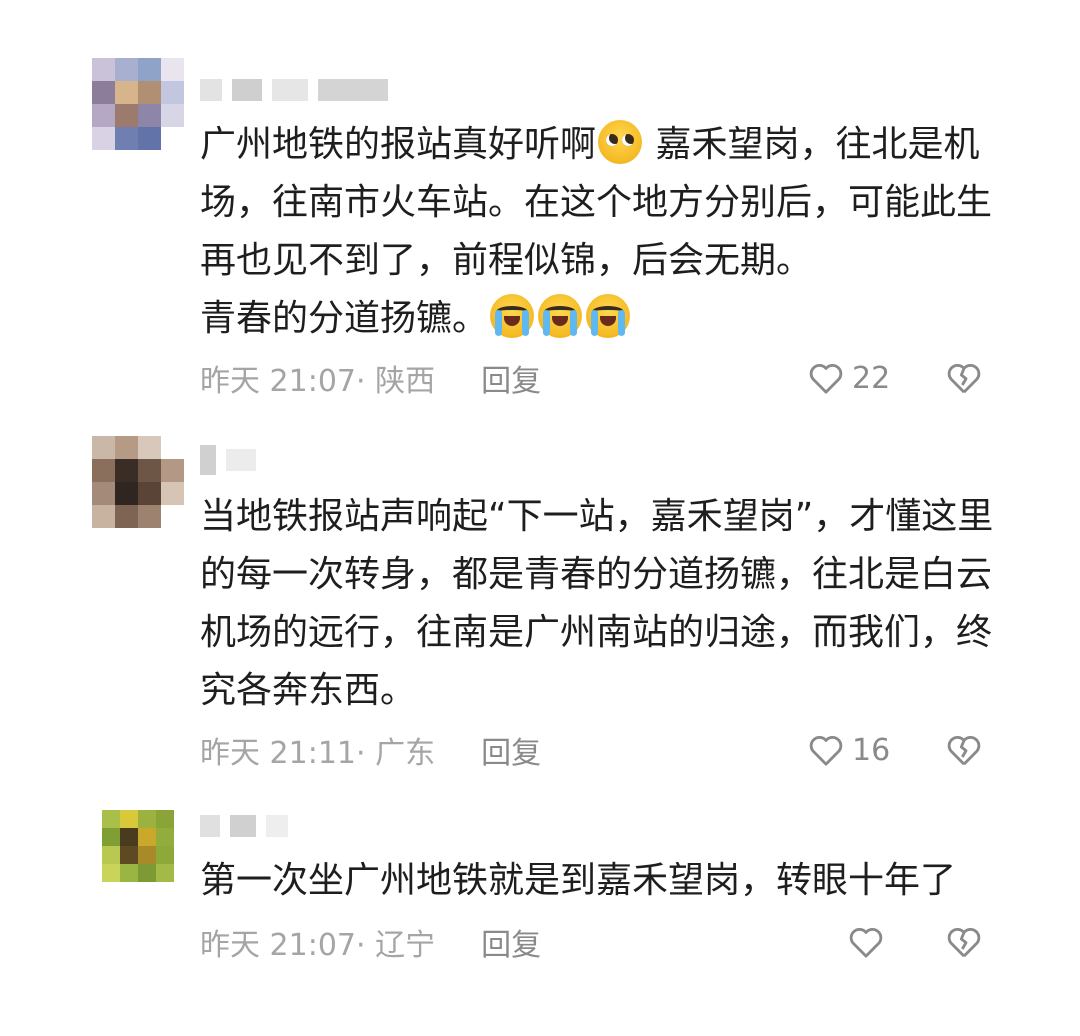  What do you see at coordinates (620, 142) in the screenshot?
I see `pleading-face-icon` at bounding box center [620, 142].